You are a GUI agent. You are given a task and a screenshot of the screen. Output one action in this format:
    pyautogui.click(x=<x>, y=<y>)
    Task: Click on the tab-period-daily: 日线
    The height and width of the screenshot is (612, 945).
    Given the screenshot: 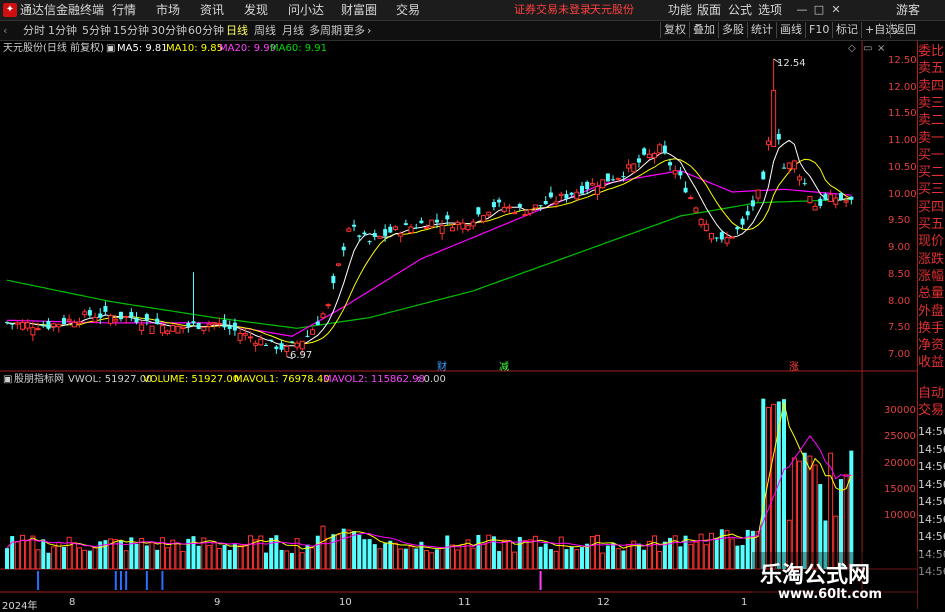 What is the action you would take?
    pyautogui.click(x=237, y=30)
    